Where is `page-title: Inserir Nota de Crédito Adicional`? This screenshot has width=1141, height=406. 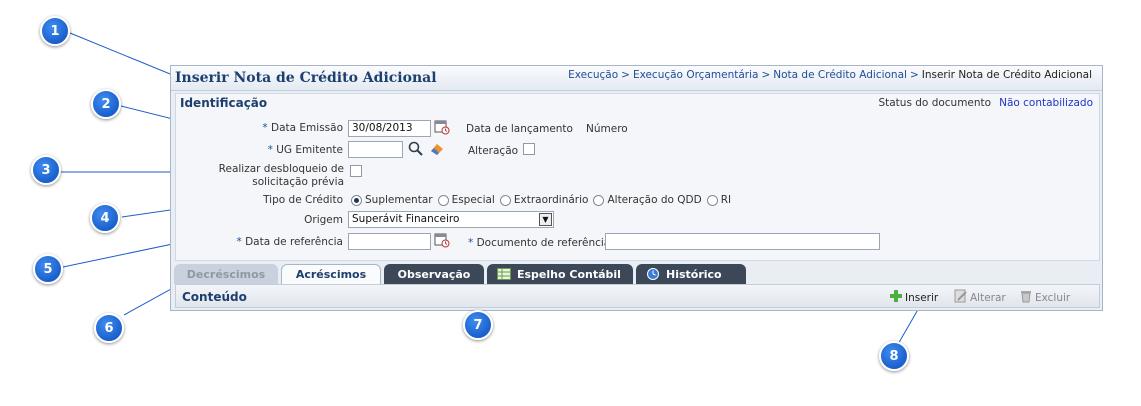 page-title: Inserir Nota de Crédito Adicional is located at coordinates (306, 78).